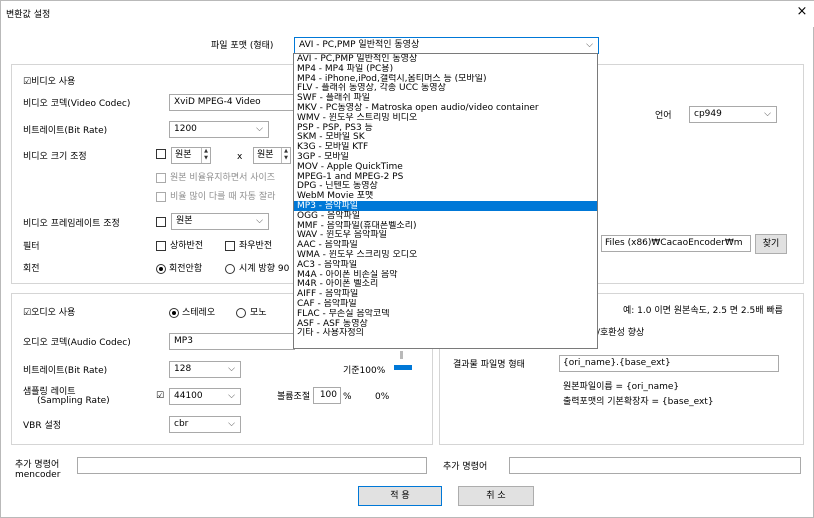 The image size is (814, 518). I want to click on format-option: WebM Movie 포맷, so click(445, 196).